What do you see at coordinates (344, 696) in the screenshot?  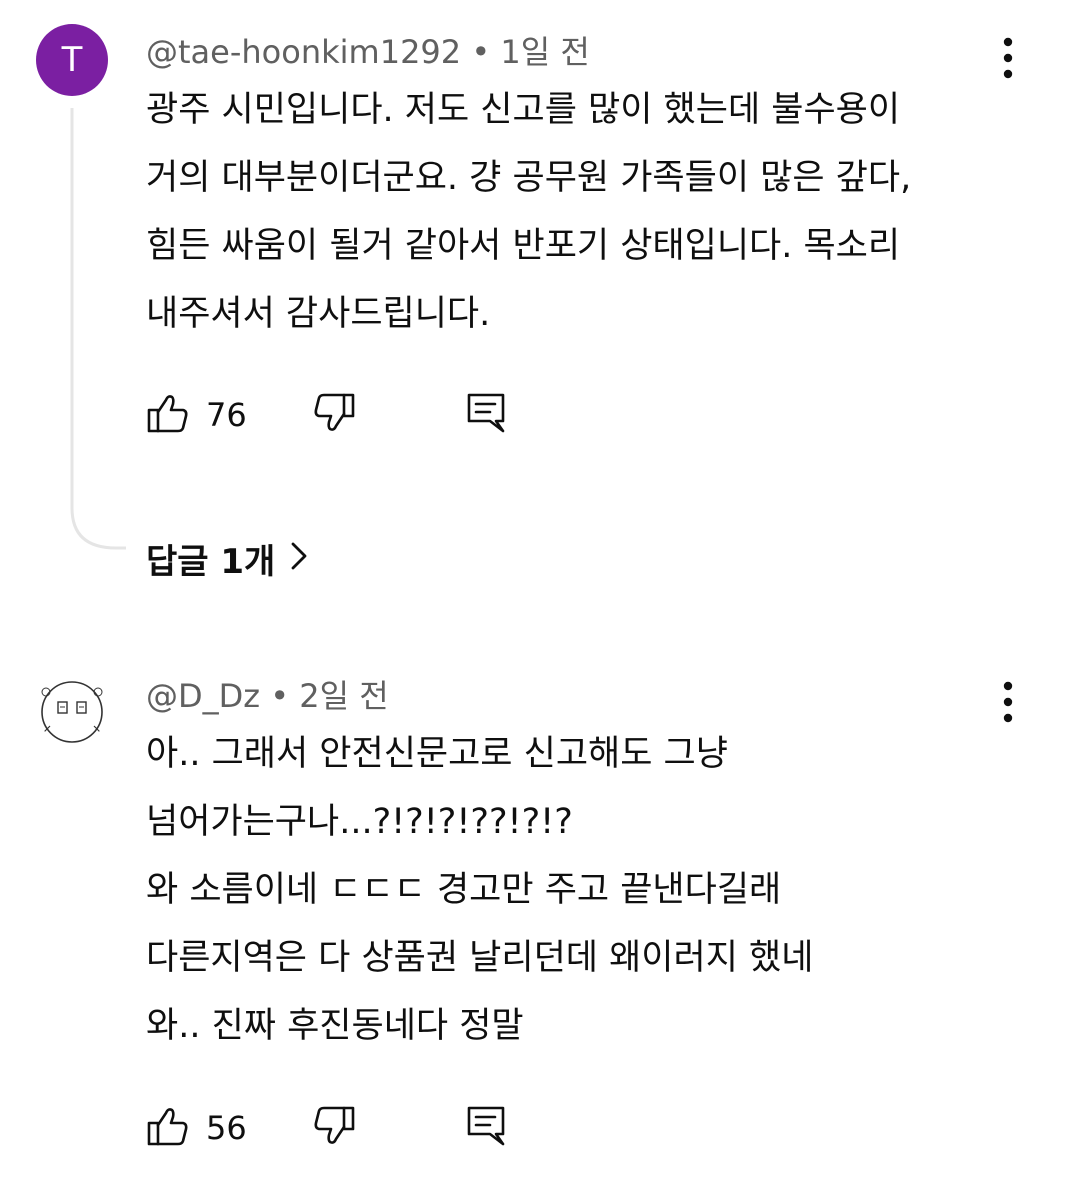 I see `comment-time: 2일 전` at bounding box center [344, 696].